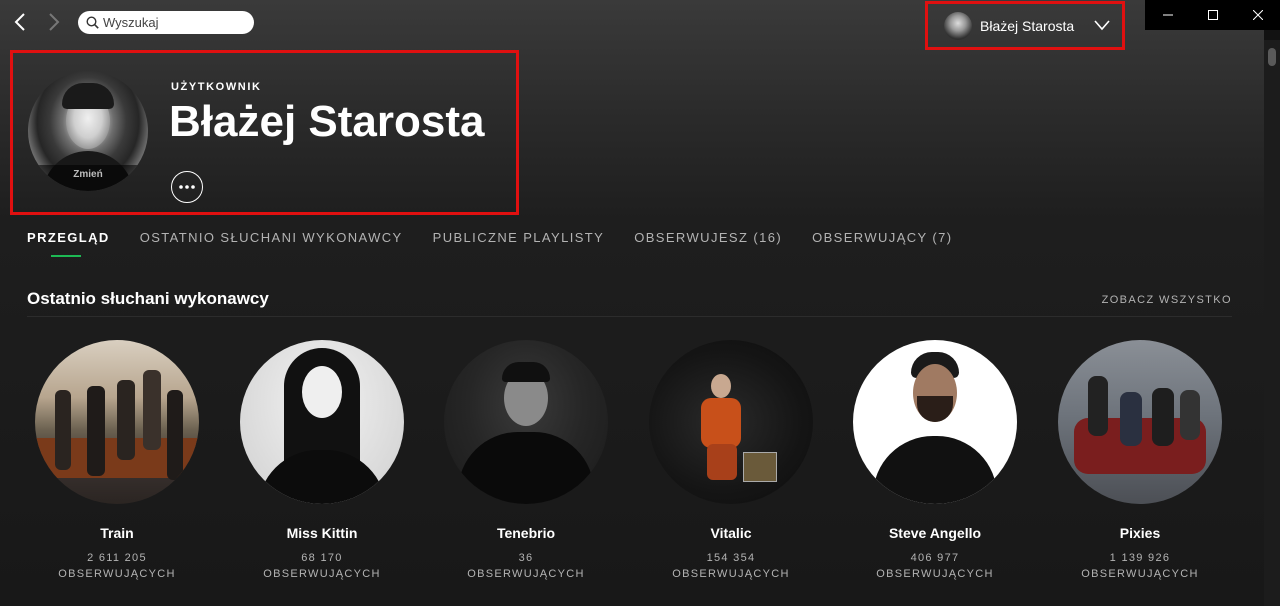 This screenshot has height=606, width=1280. What do you see at coordinates (721, 423) in the screenshot?
I see `jacket-shape` at bounding box center [721, 423].